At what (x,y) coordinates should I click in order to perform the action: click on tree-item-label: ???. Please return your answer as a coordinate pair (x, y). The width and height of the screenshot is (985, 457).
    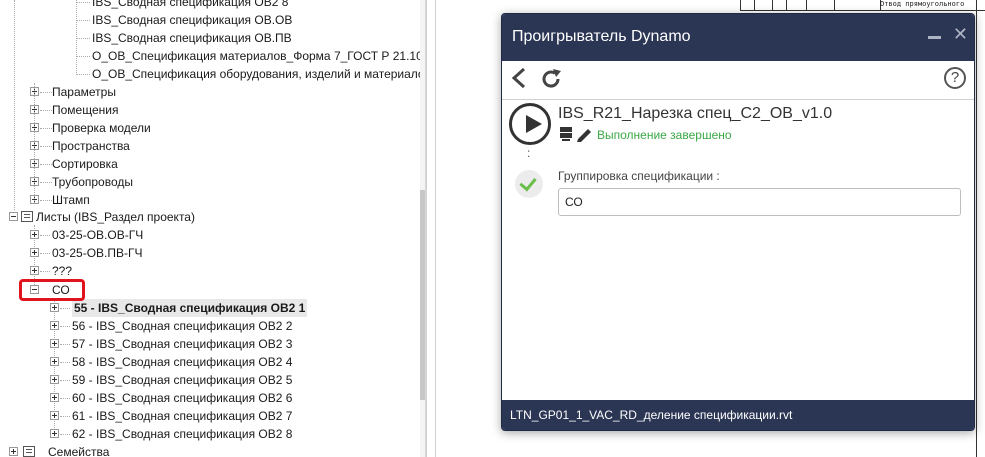
    Looking at the image, I should click on (62, 271).